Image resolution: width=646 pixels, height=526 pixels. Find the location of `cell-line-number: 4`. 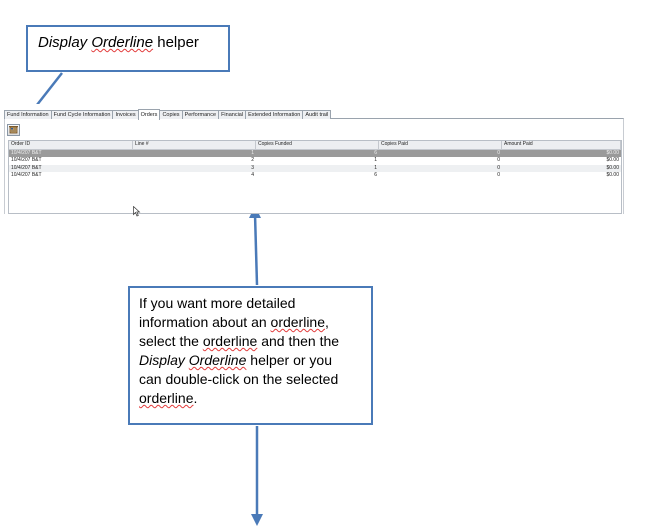

cell-line-number: 4 is located at coordinates (252, 175).